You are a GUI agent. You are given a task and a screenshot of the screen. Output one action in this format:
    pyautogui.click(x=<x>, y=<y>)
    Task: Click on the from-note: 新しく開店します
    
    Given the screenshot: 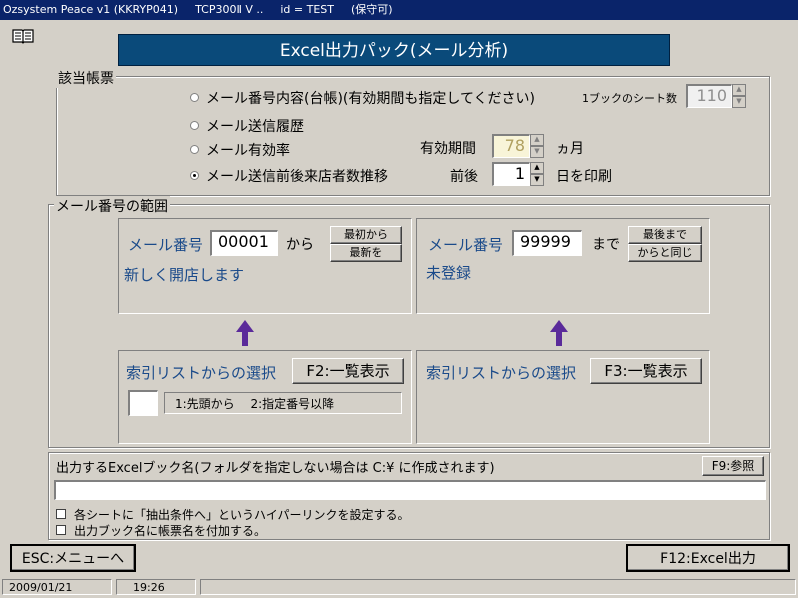 What is the action you would take?
    pyautogui.click(x=184, y=275)
    